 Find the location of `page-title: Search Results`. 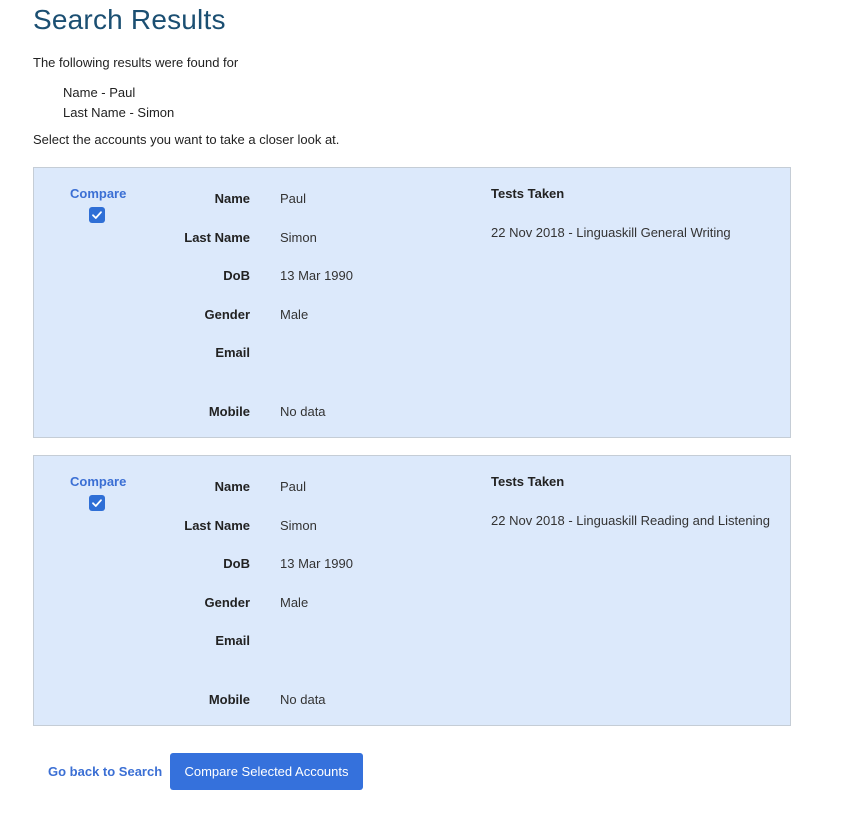

page-title: Search Results is located at coordinates (129, 19).